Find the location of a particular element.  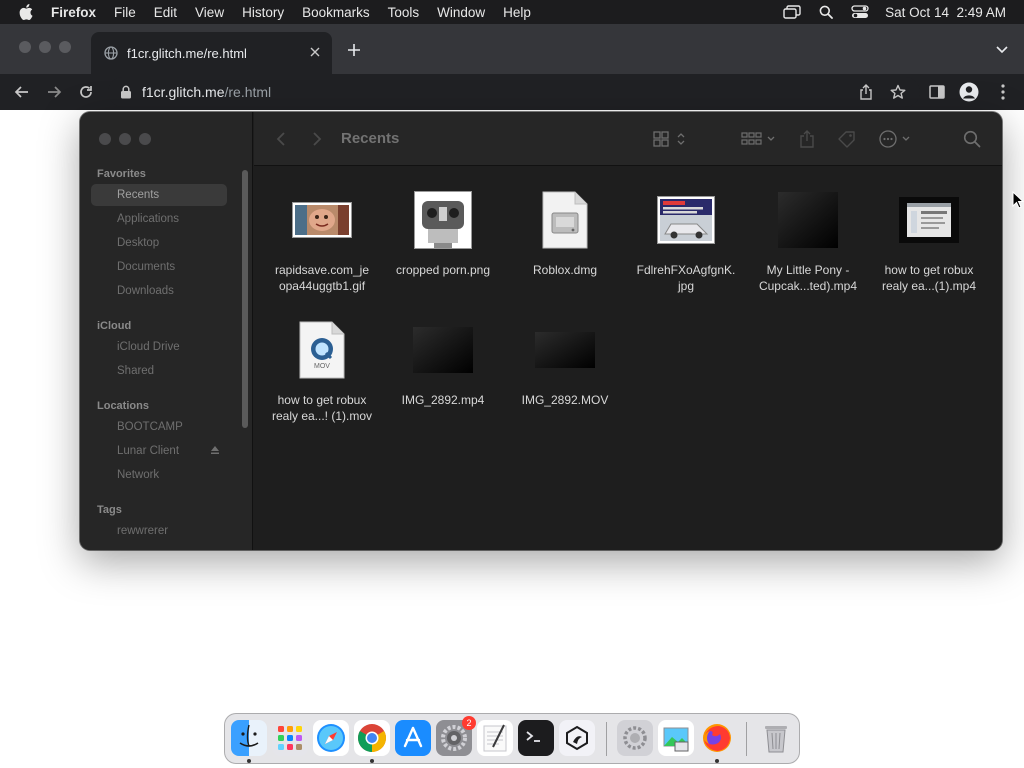

sidebar-item-desktop: Desktop is located at coordinates (159, 243).